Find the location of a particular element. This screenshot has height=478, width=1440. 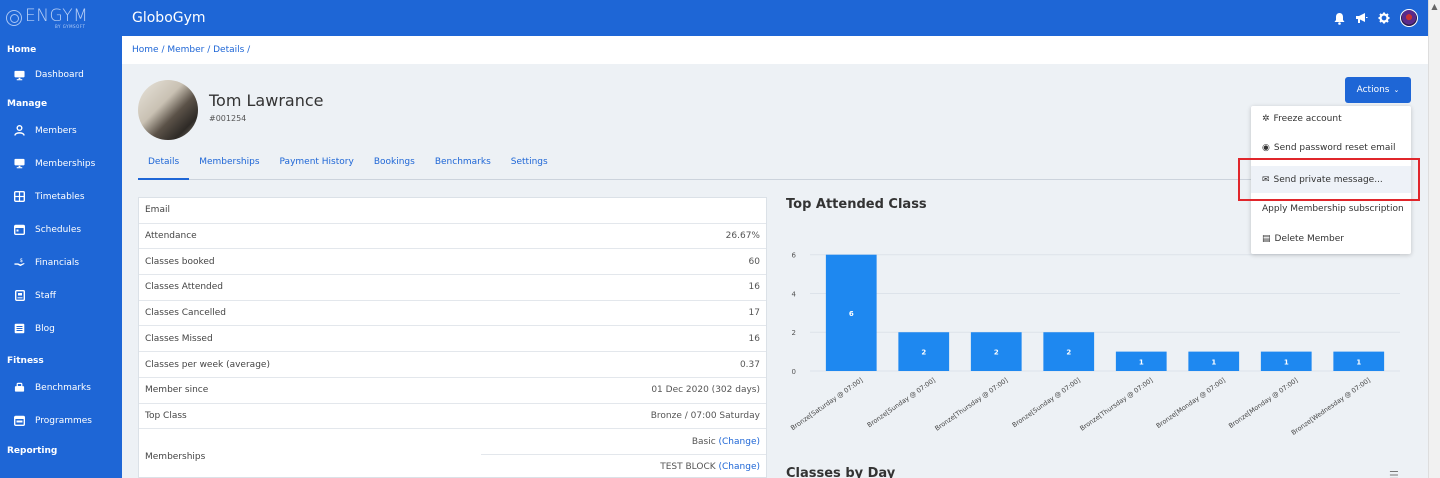

profile-id: #001254 is located at coordinates (228, 118).